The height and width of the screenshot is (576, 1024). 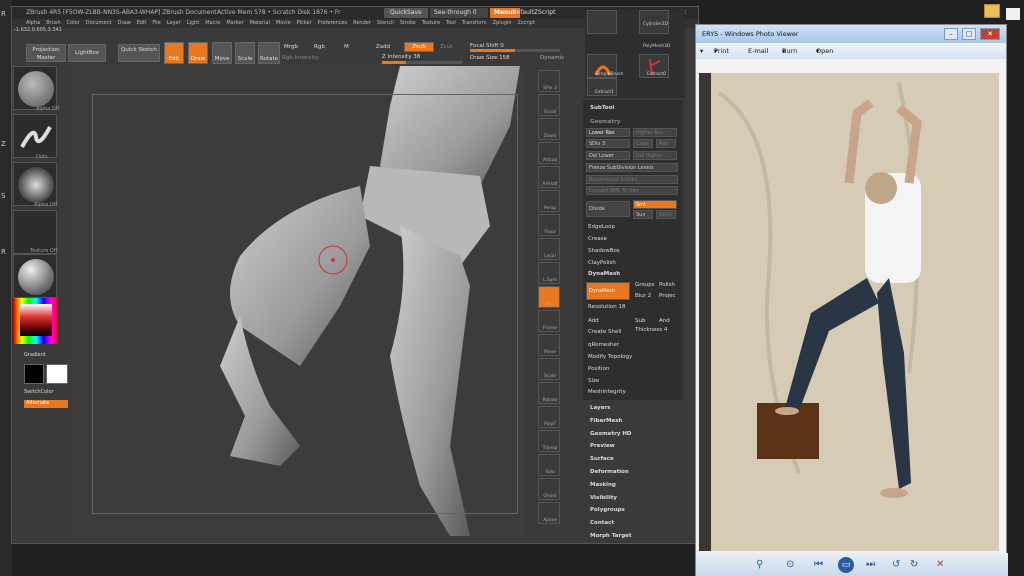 I want to click on modify-topology-section: Modify Topology, so click(x=610, y=357).